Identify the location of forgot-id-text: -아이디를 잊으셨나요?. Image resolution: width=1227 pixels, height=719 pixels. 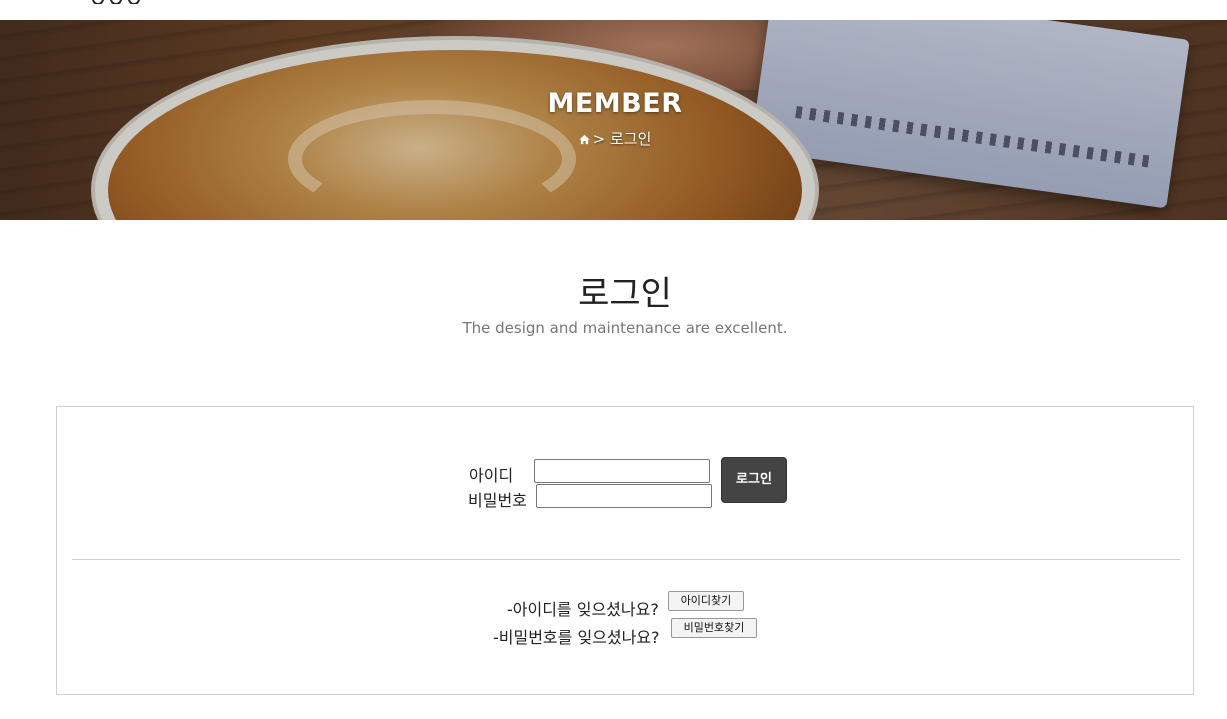
(583, 609).